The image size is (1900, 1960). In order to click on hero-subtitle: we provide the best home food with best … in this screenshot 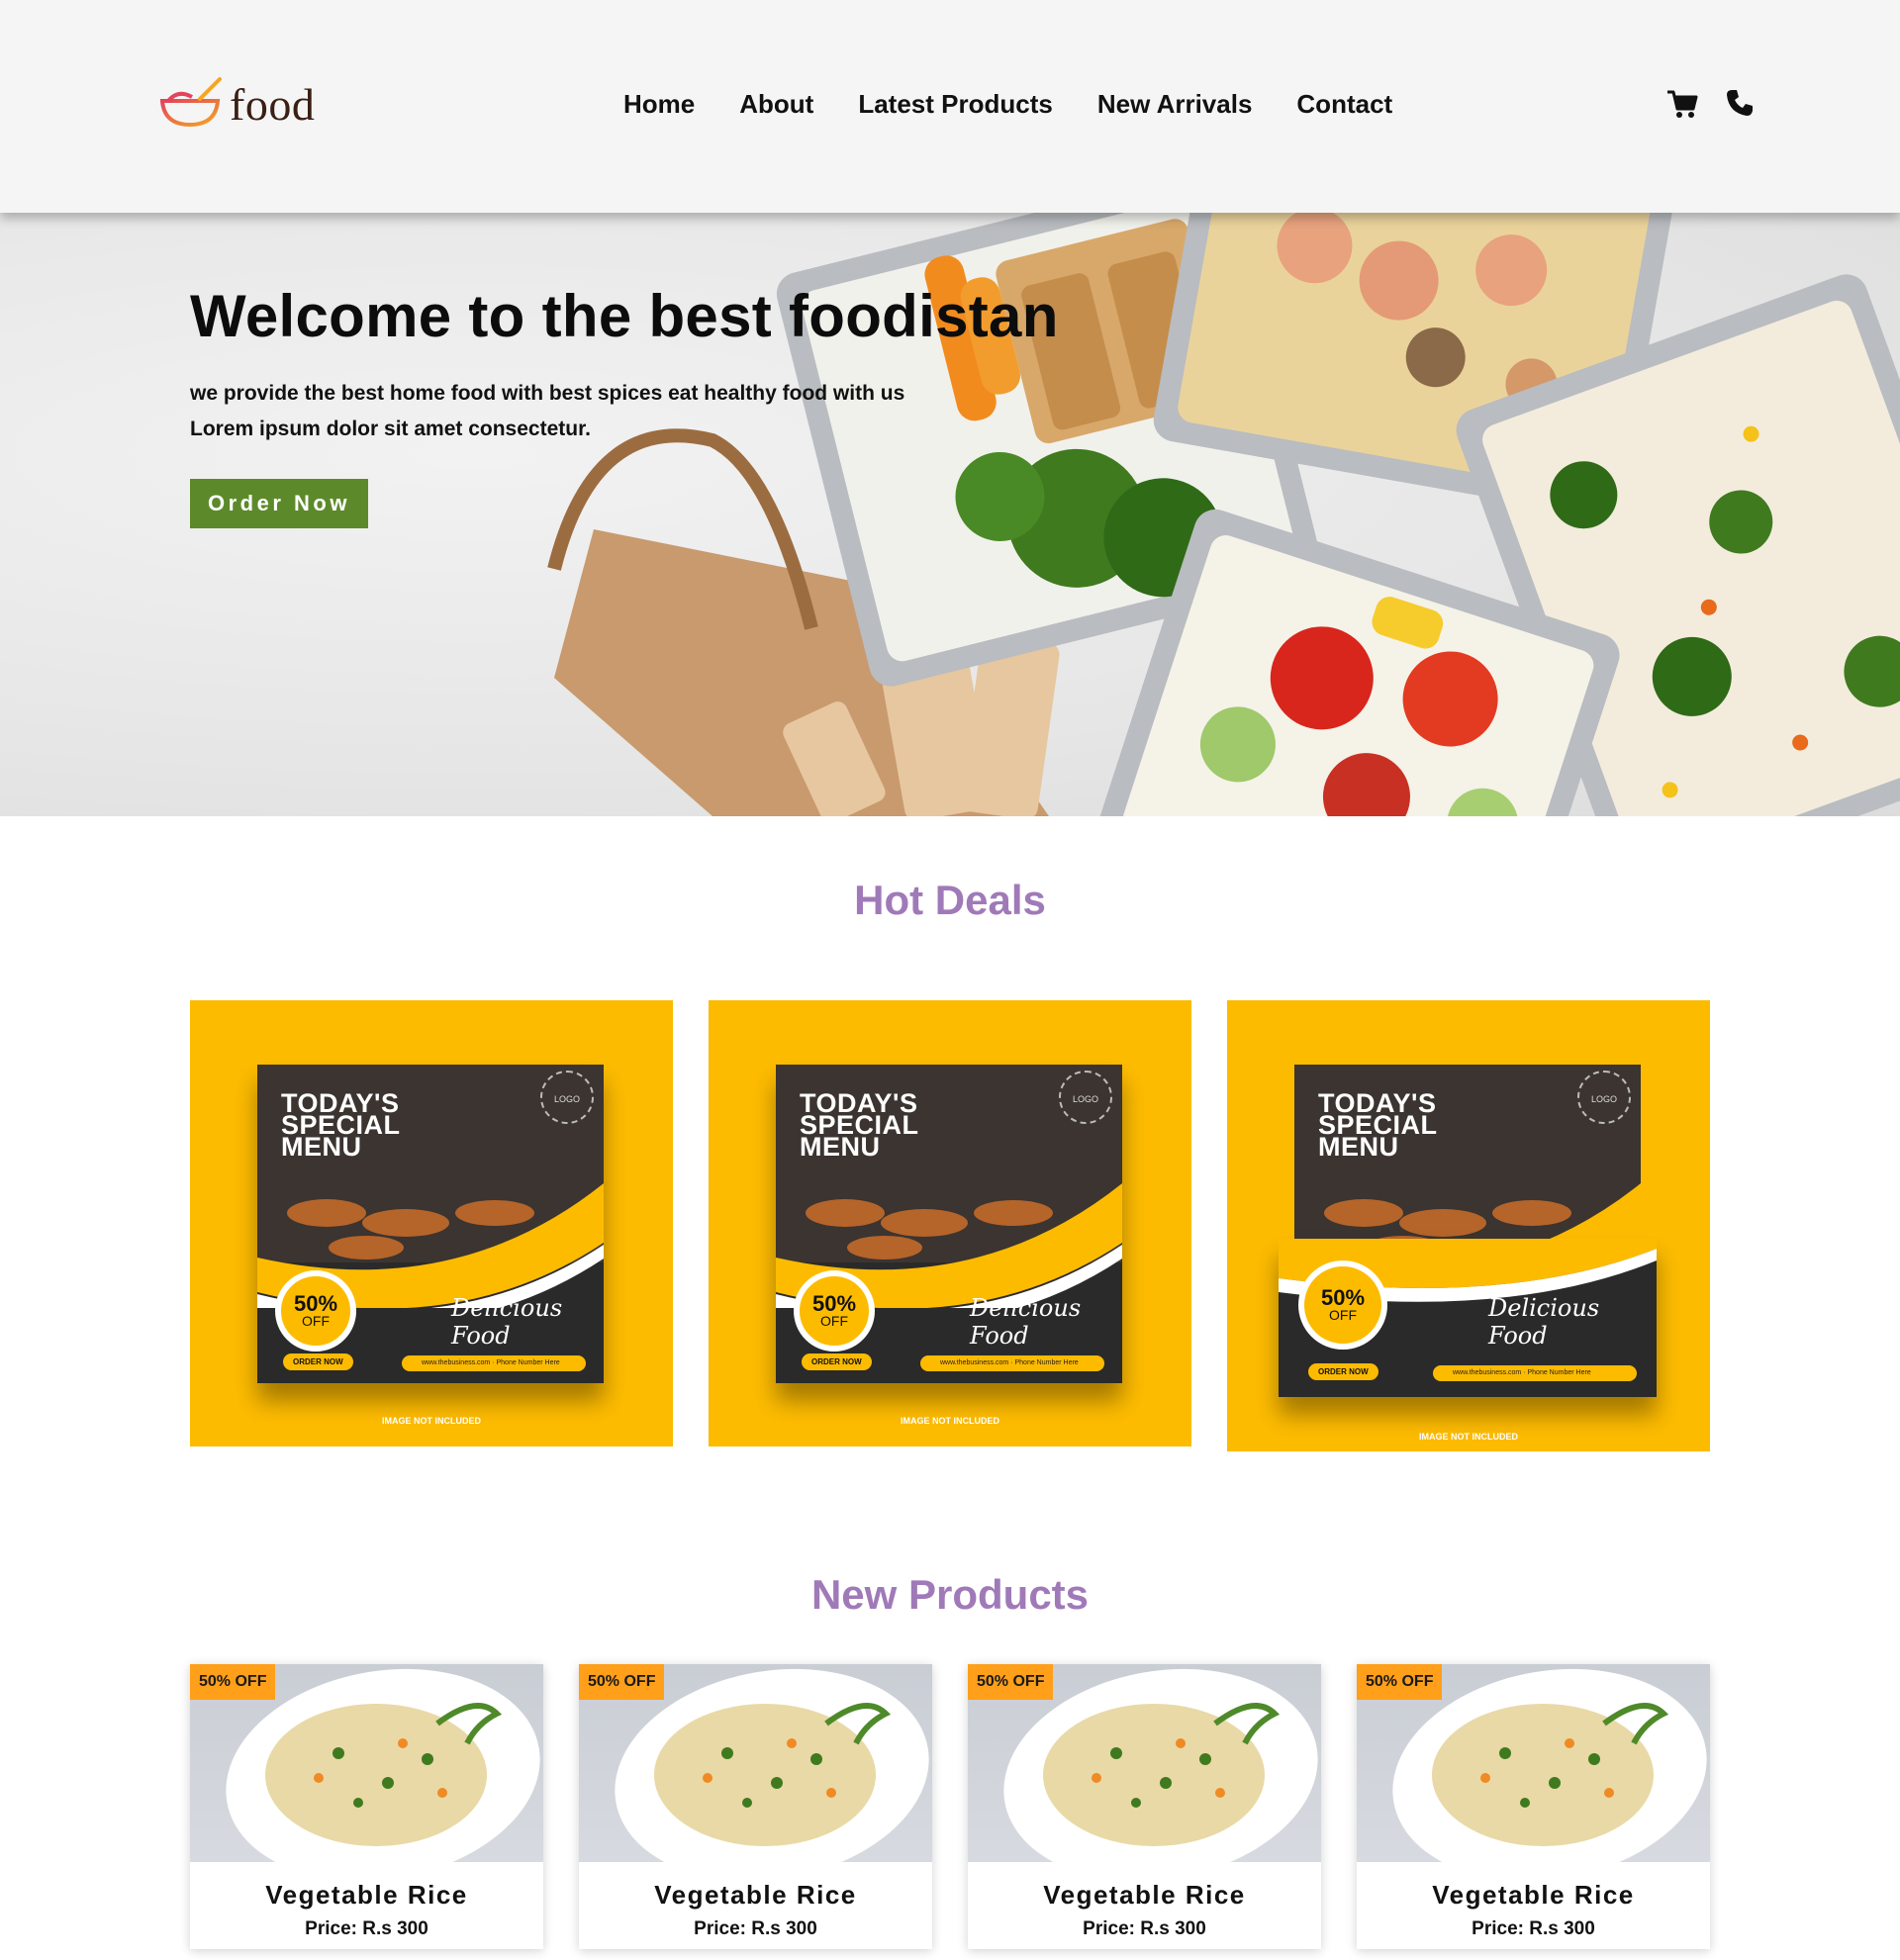, I will do `click(566, 411)`.